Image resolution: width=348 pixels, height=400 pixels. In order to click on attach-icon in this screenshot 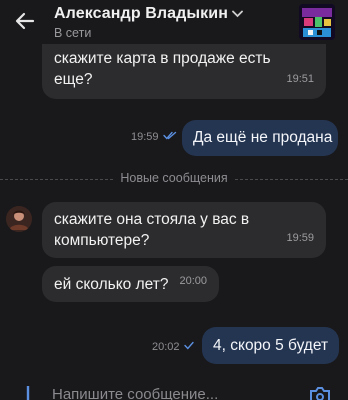, I will do `click(28, 392)`.